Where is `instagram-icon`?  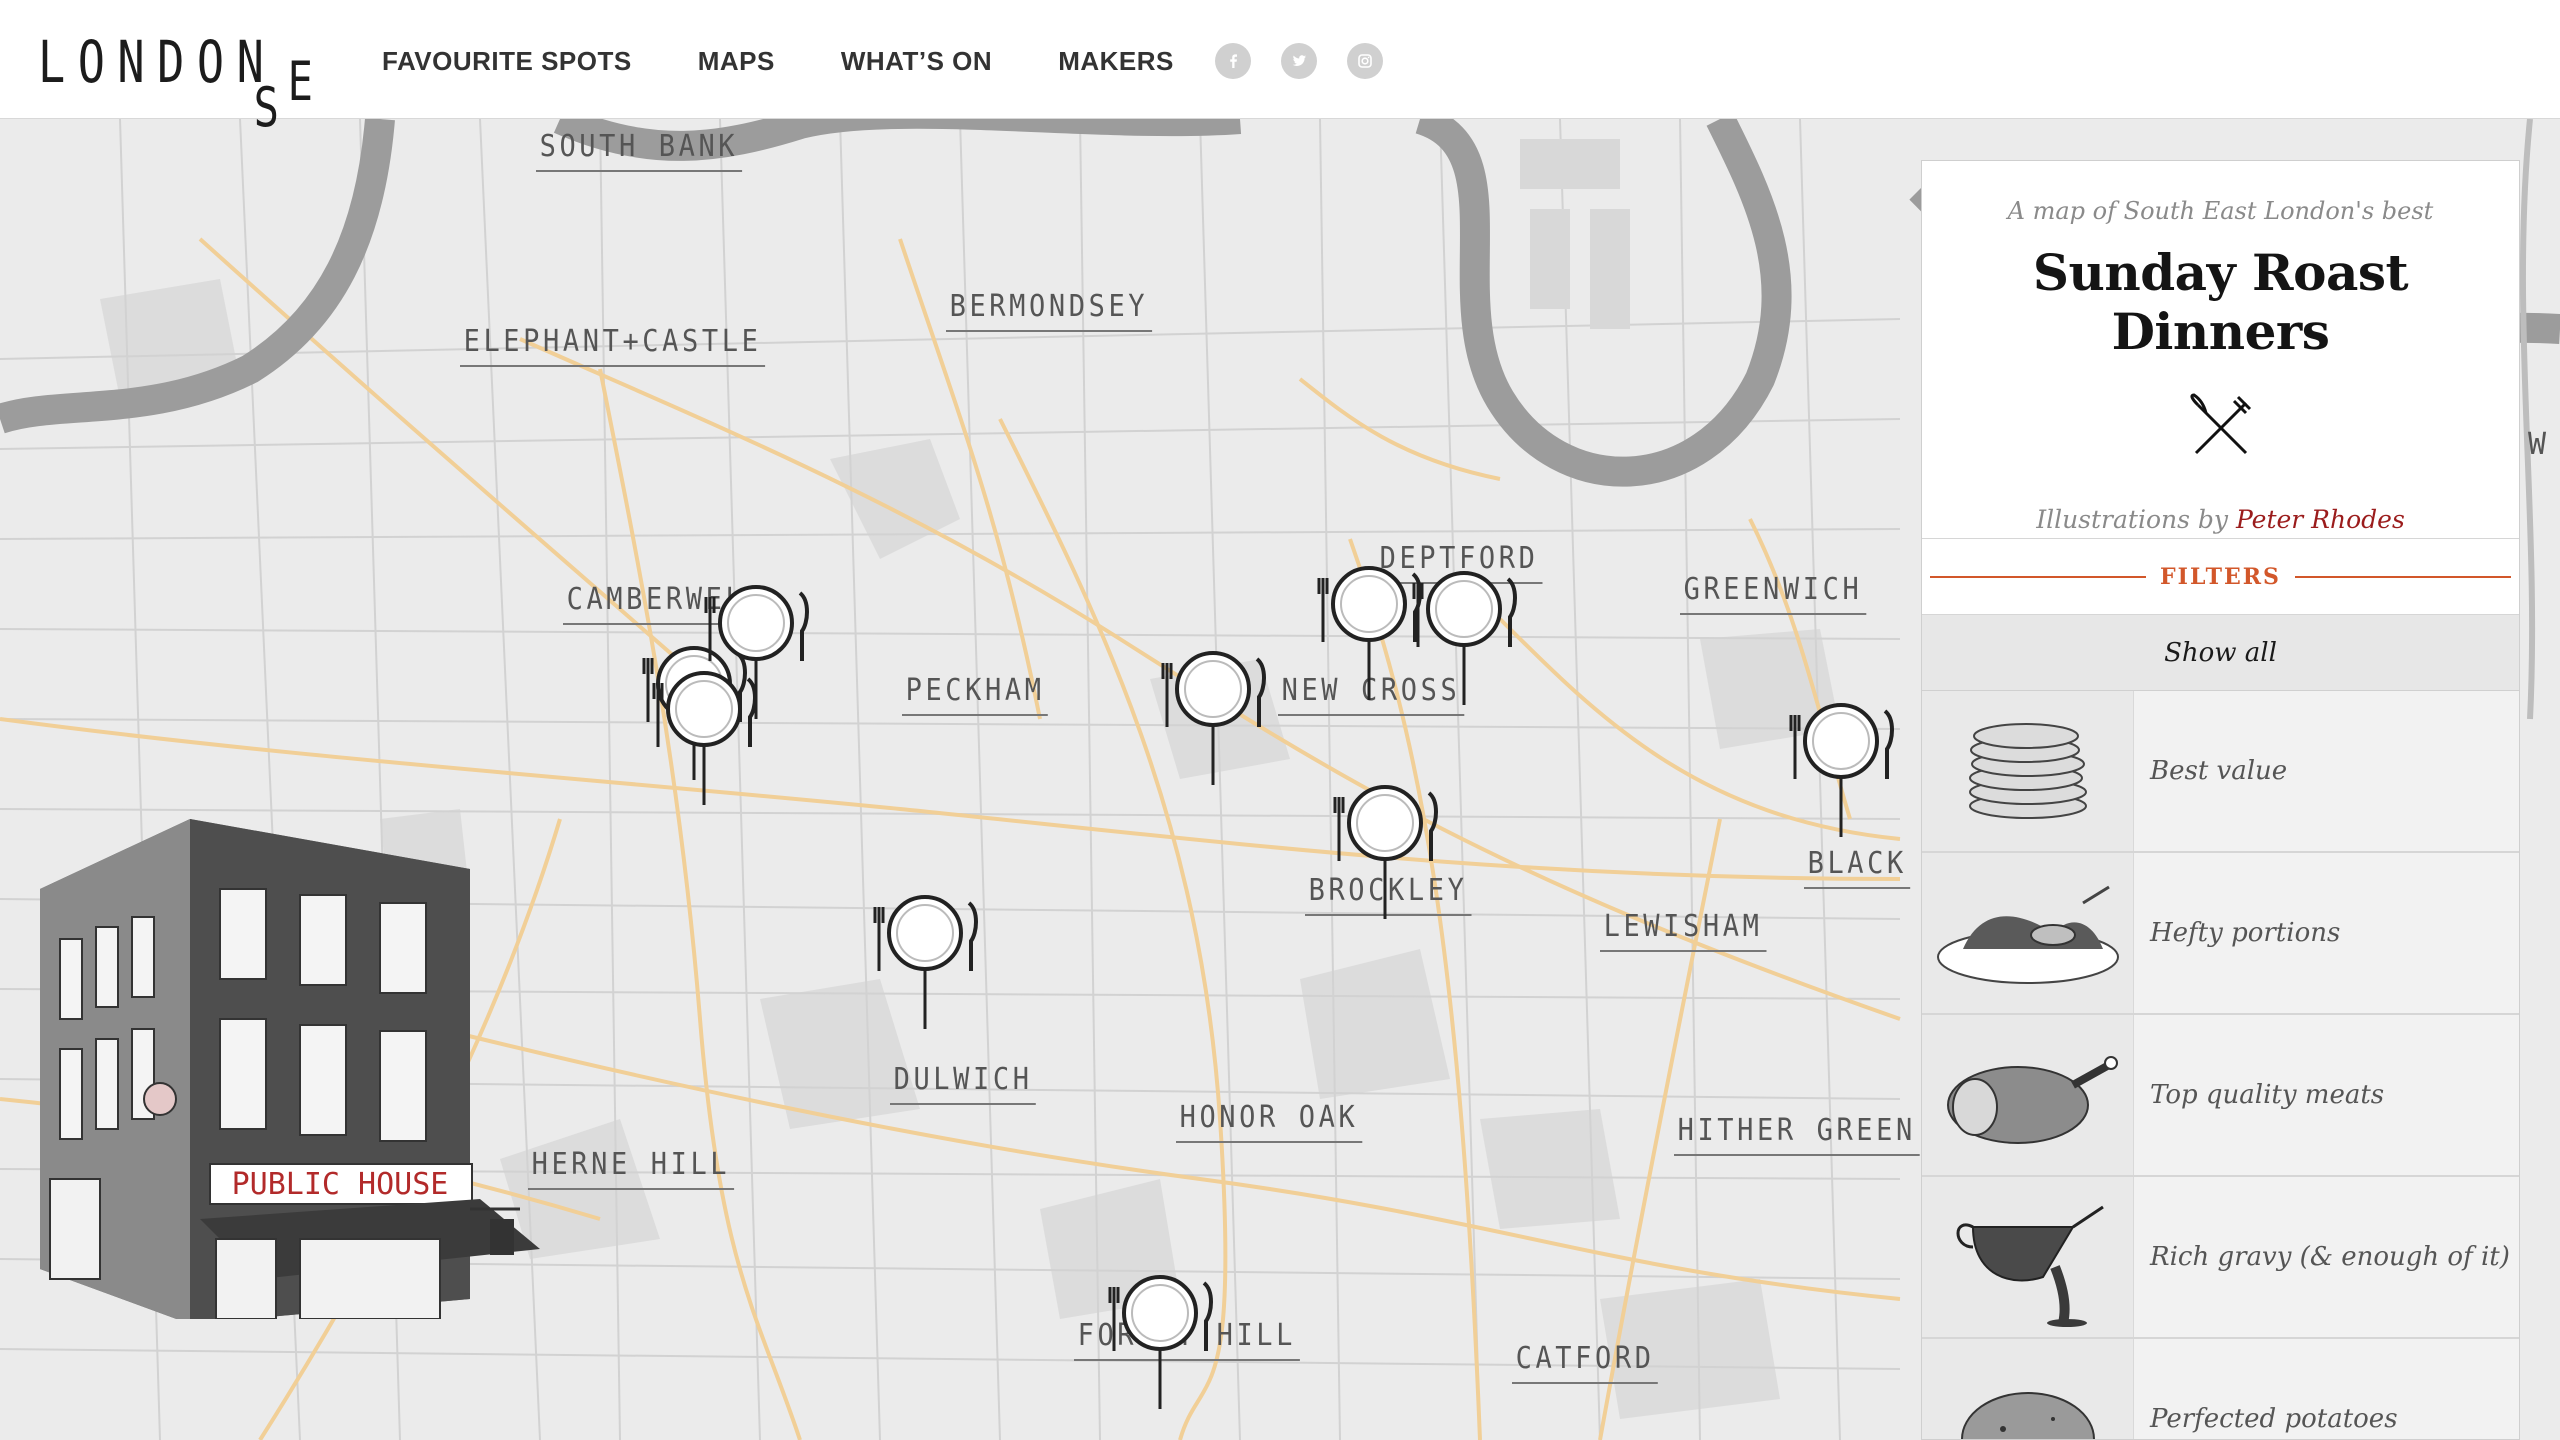 instagram-icon is located at coordinates (1365, 61).